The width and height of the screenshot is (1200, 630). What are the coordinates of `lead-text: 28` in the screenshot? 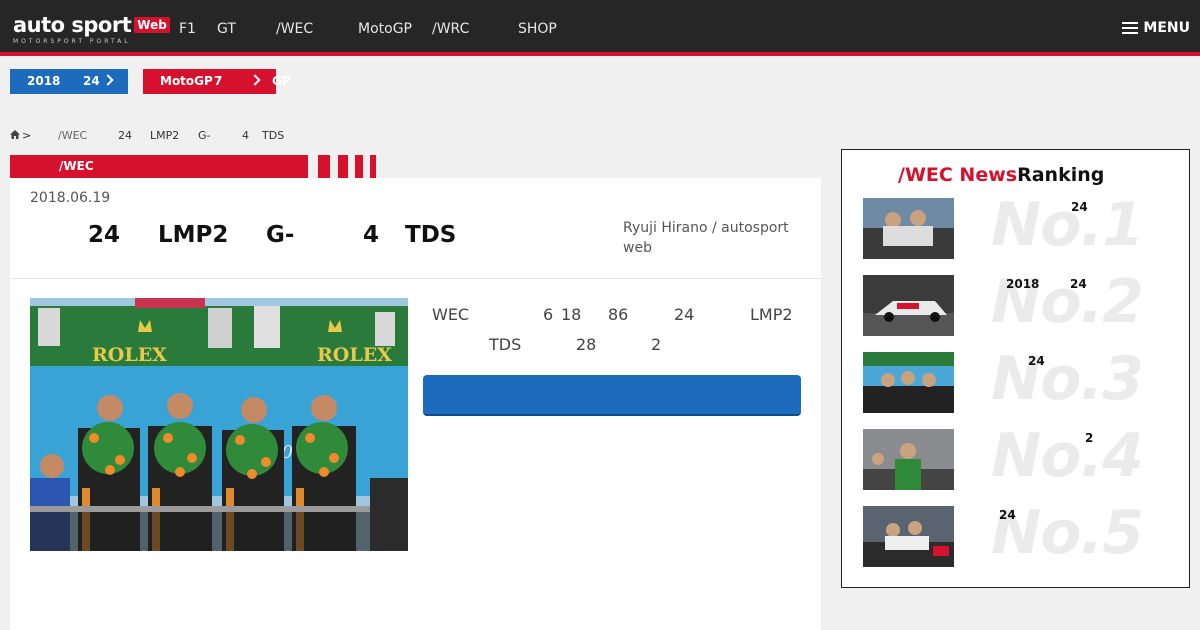 It's located at (586, 344).